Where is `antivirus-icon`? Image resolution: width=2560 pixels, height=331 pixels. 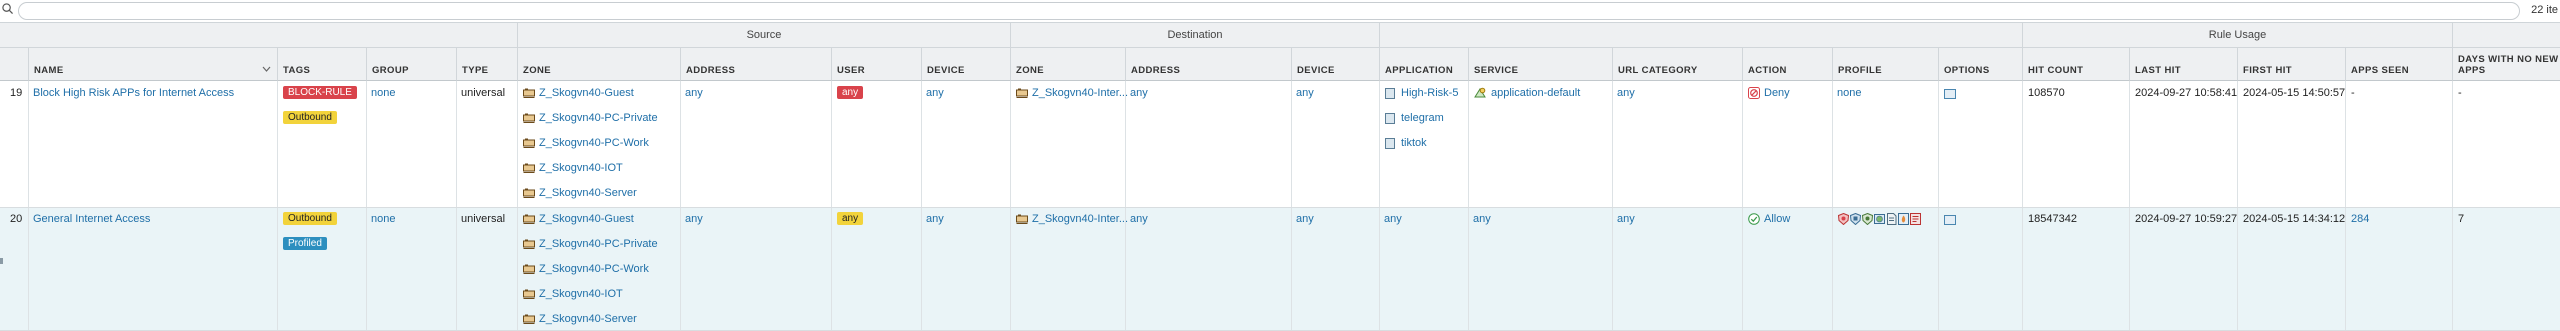 antivirus-icon is located at coordinates (1843, 219).